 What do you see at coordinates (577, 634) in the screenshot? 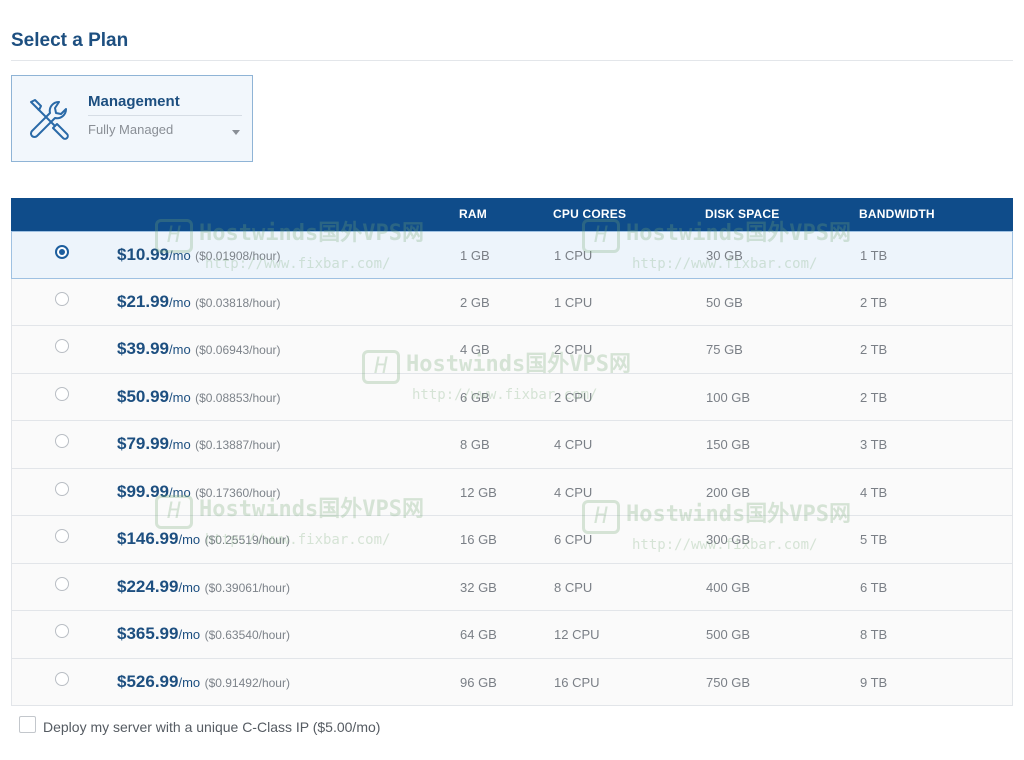
I see `plan-cpu: 12 CPU` at bounding box center [577, 634].